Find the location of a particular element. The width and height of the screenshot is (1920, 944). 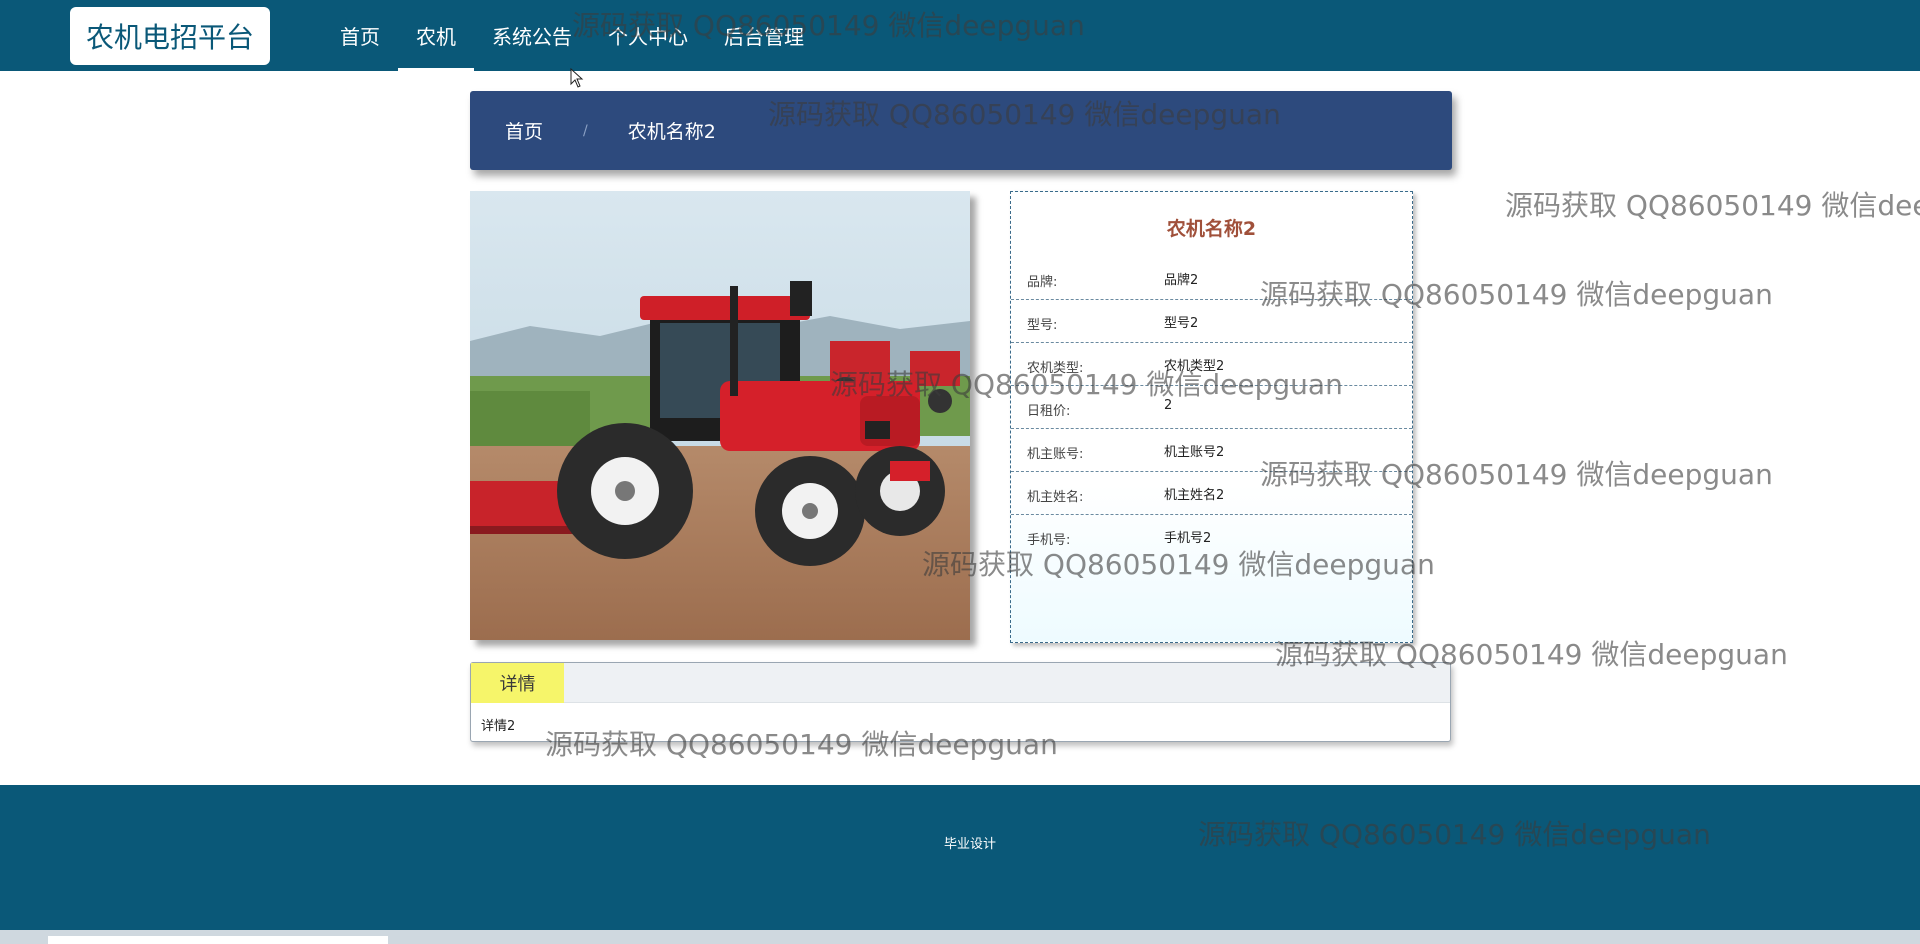

info-value: 型号2 is located at coordinates (1181, 323).